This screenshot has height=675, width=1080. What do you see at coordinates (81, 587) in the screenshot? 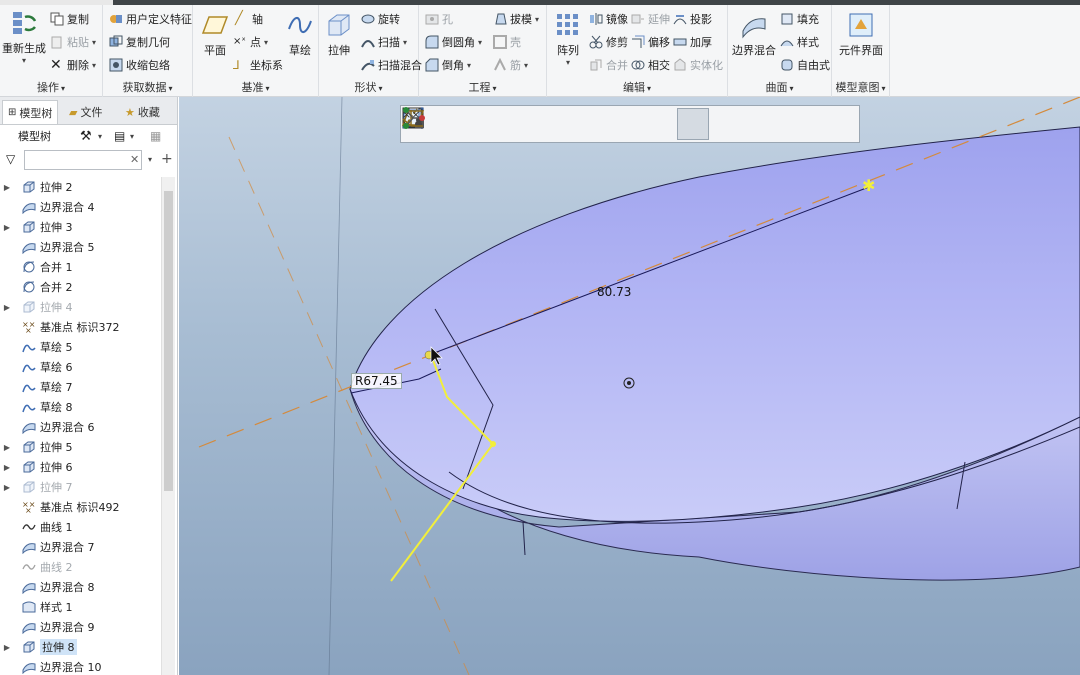
I see `tree-item: 边界混合 8` at bounding box center [81, 587].